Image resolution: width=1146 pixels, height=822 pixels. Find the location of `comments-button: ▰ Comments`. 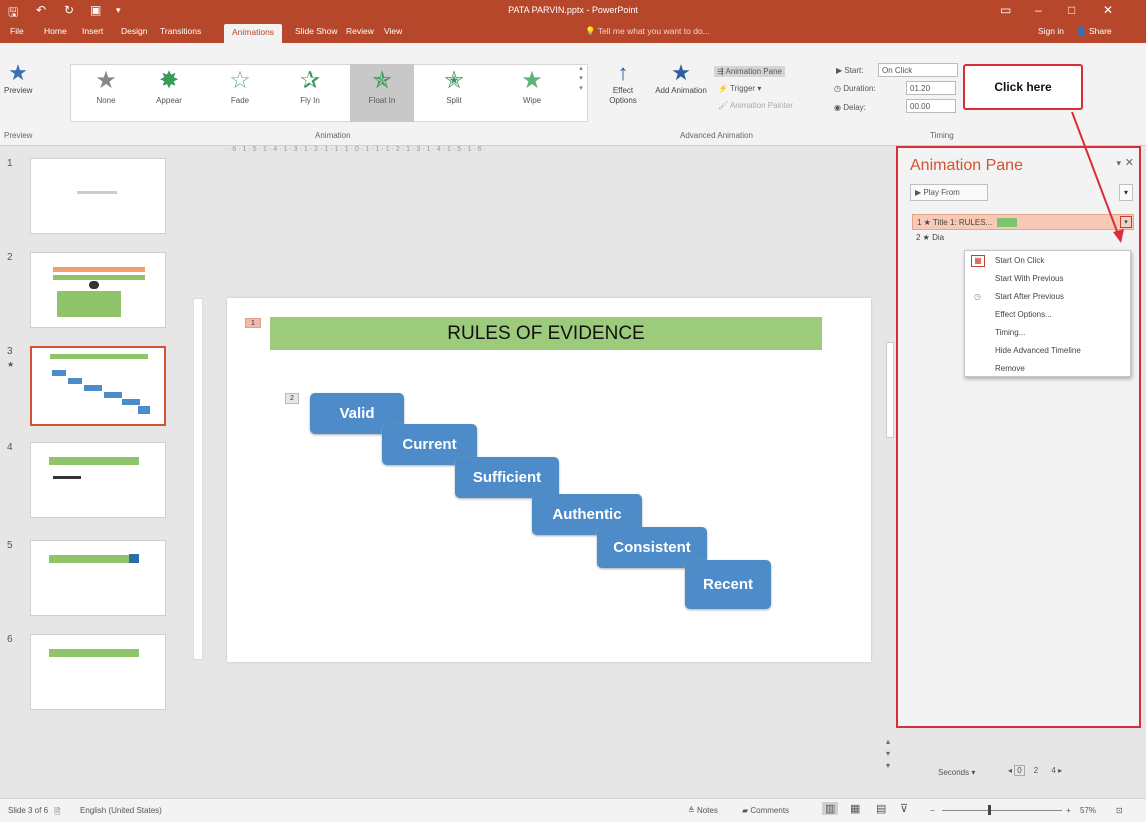

comments-button: ▰ Comments is located at coordinates (765, 810).